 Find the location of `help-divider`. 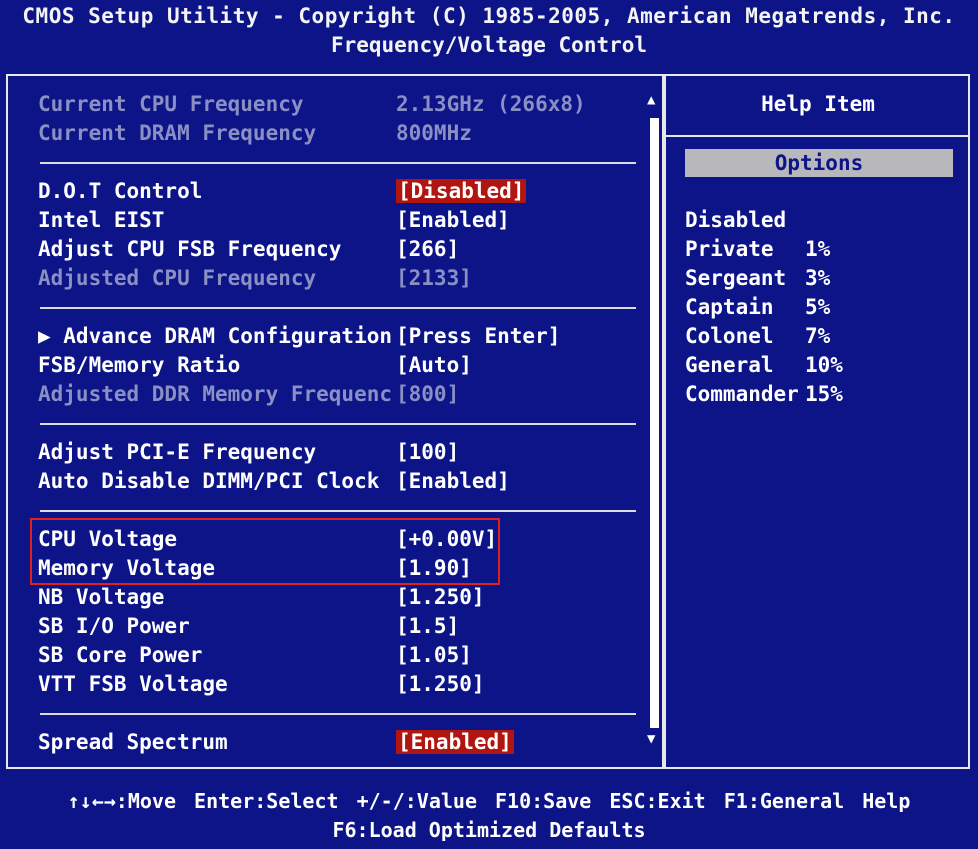

help-divider is located at coordinates (818, 136).